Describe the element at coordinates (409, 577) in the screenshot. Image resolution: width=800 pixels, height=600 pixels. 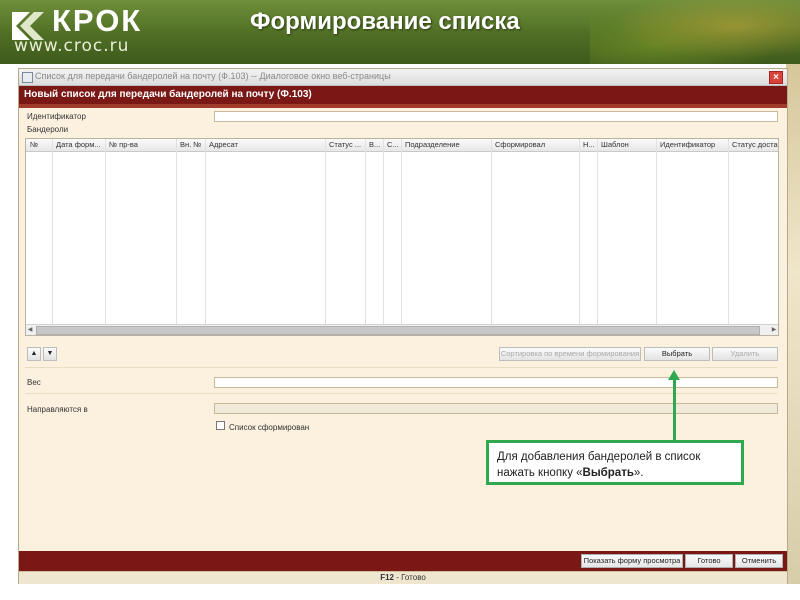
I see `status-text: - Готово` at that location.